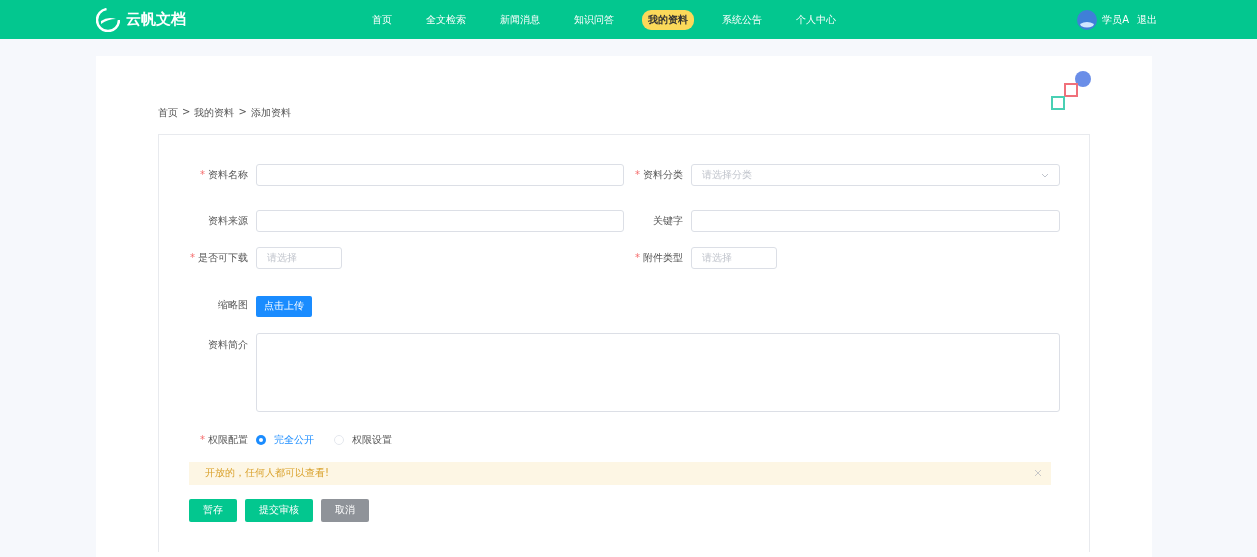 The height and width of the screenshot is (557, 1257). Describe the element at coordinates (446, 19) in the screenshot. I see `nav-link: 全文检索` at that location.